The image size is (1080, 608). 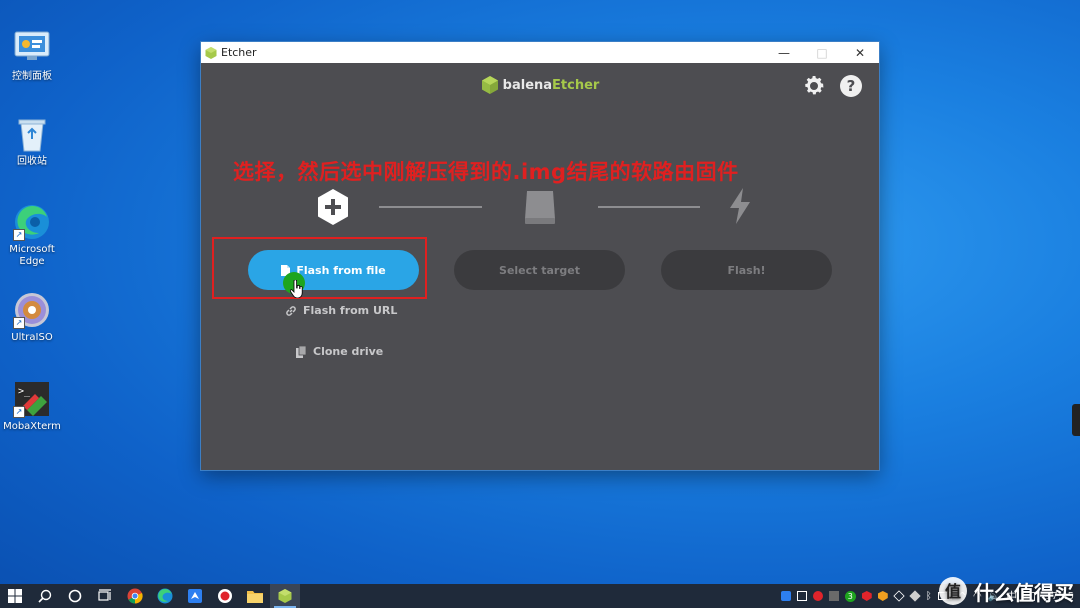 I want to click on title-bar: Etcher — □ ✕, so click(x=540, y=52).